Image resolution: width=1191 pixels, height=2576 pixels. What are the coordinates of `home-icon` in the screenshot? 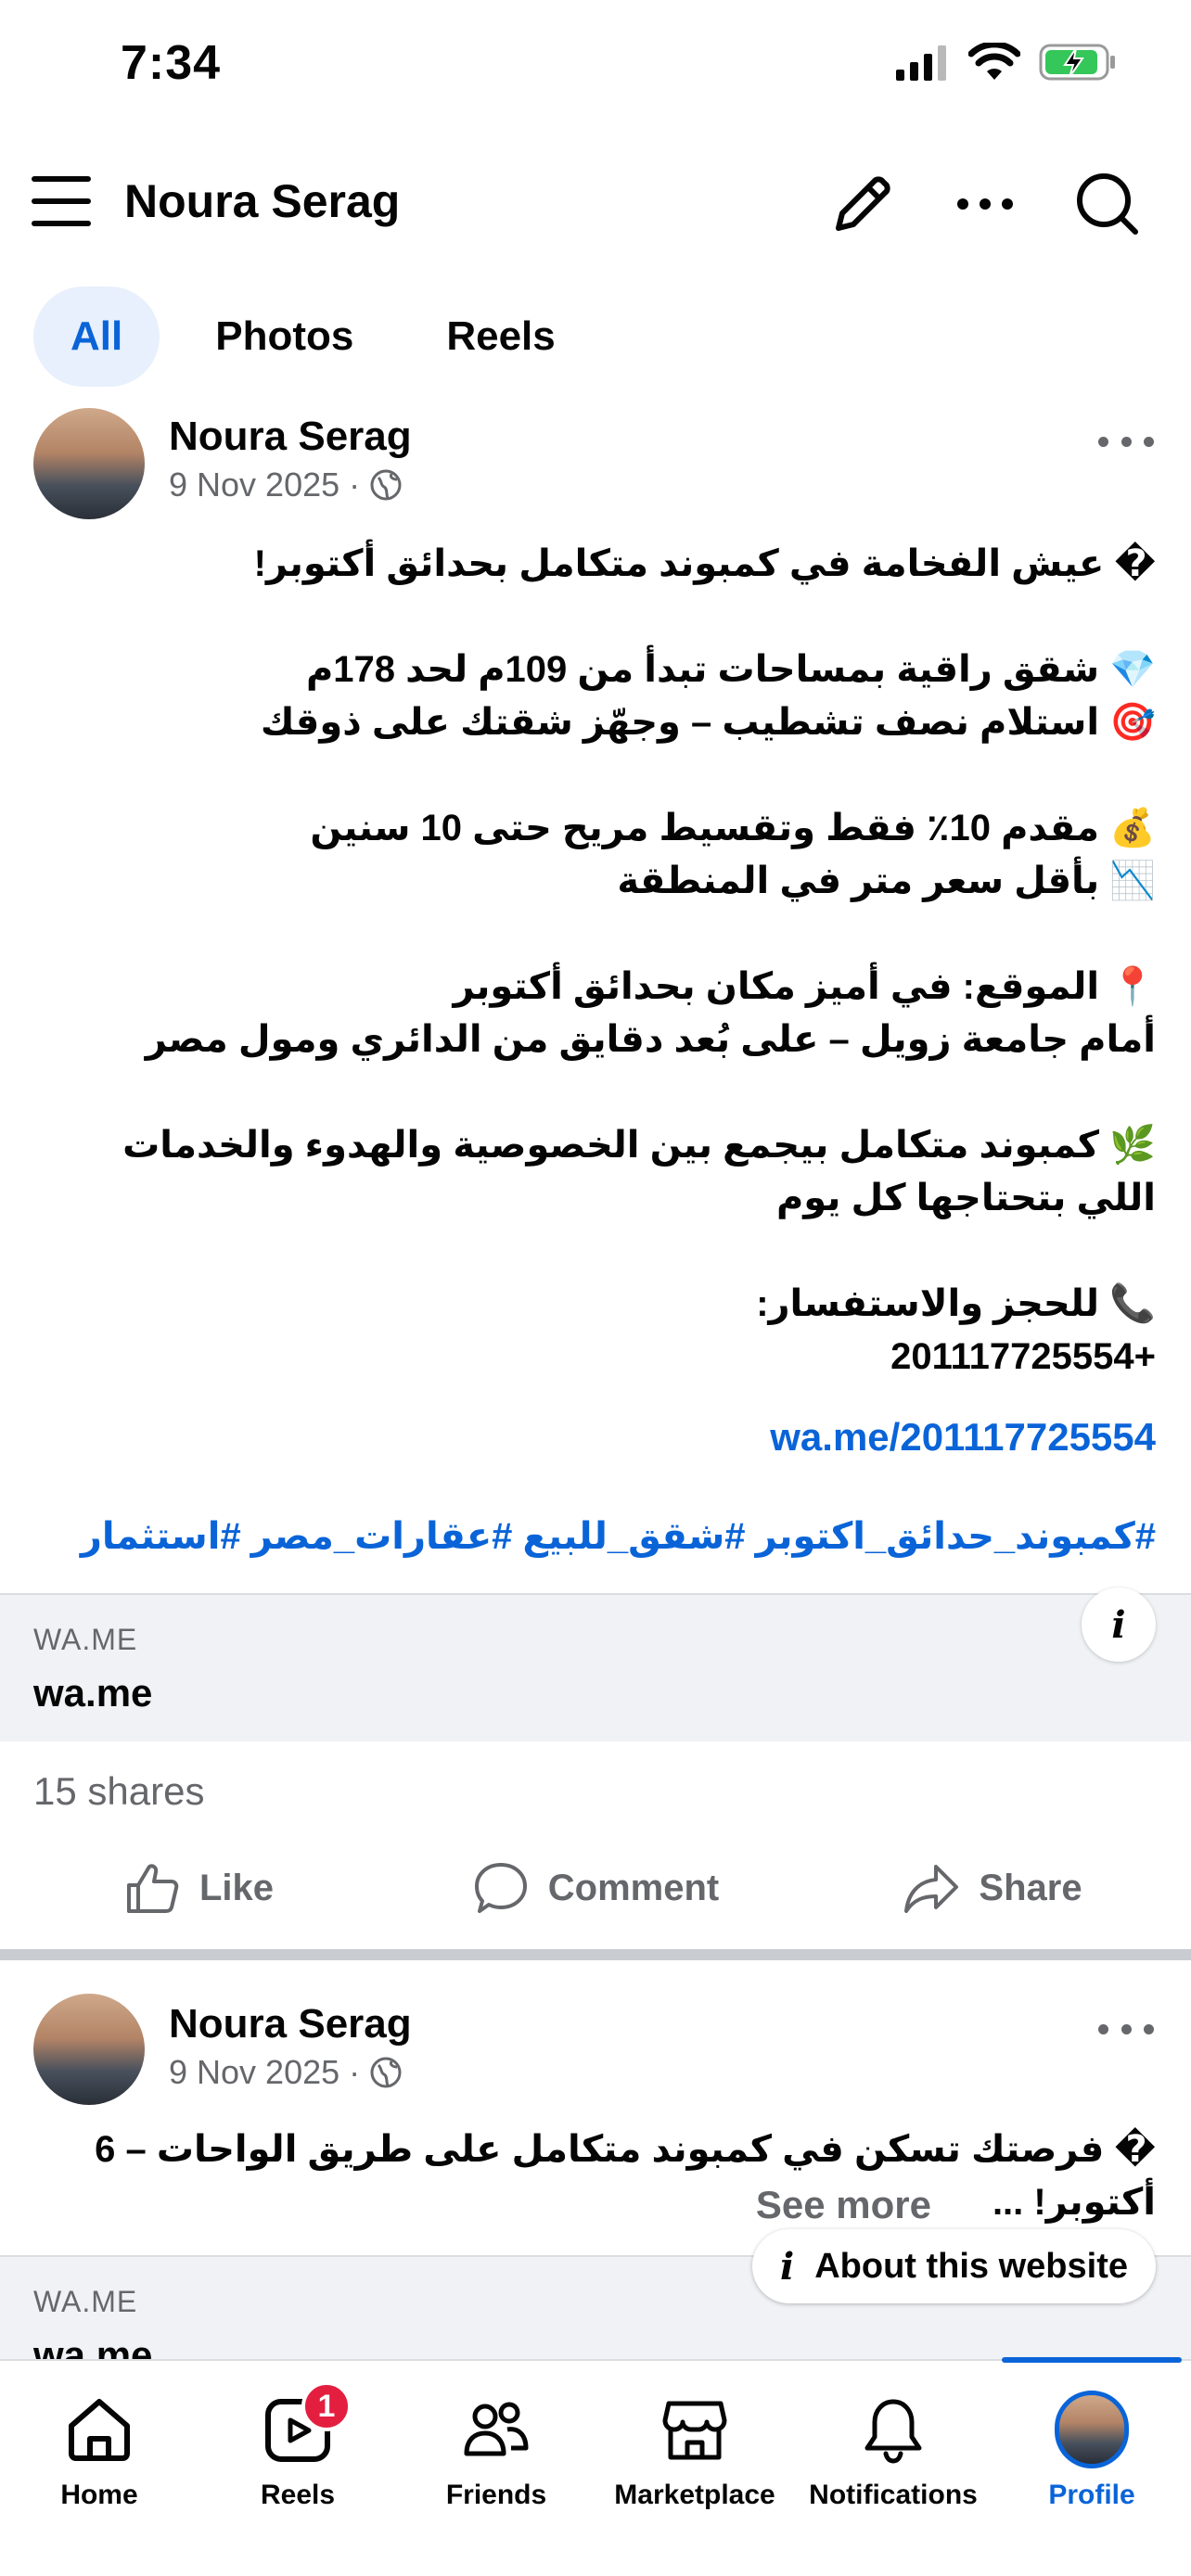 It's located at (99, 2430).